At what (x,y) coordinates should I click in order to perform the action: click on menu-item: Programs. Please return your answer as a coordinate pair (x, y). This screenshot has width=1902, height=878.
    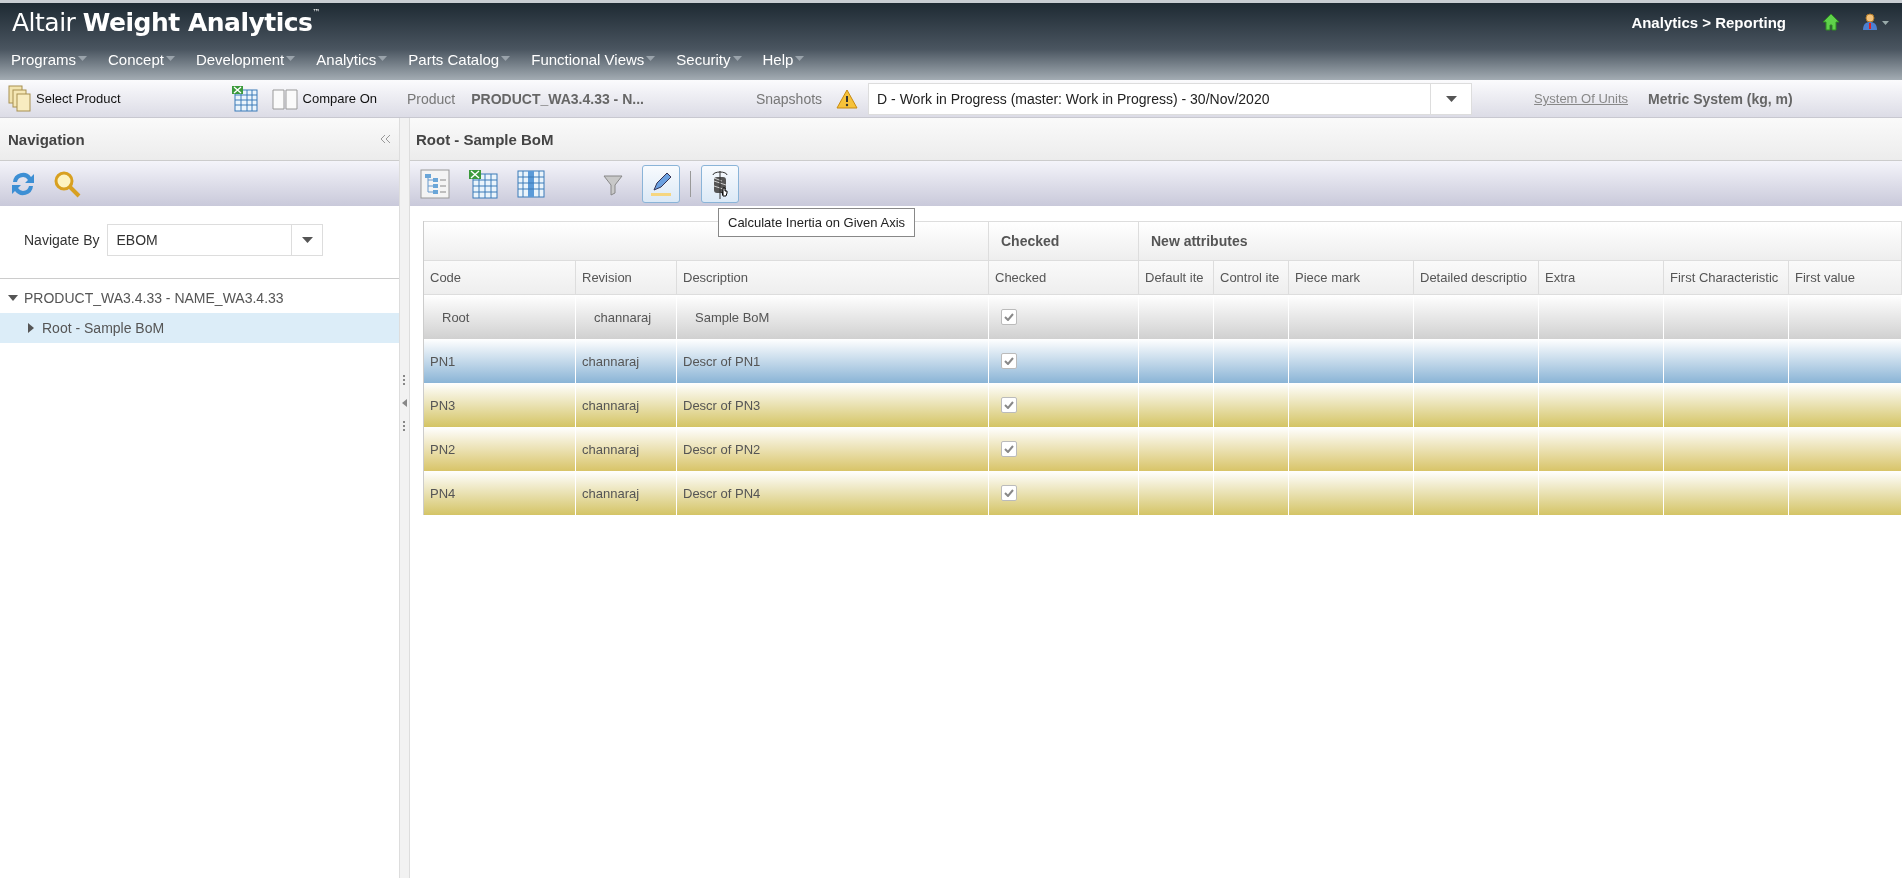
    Looking at the image, I should click on (51, 59).